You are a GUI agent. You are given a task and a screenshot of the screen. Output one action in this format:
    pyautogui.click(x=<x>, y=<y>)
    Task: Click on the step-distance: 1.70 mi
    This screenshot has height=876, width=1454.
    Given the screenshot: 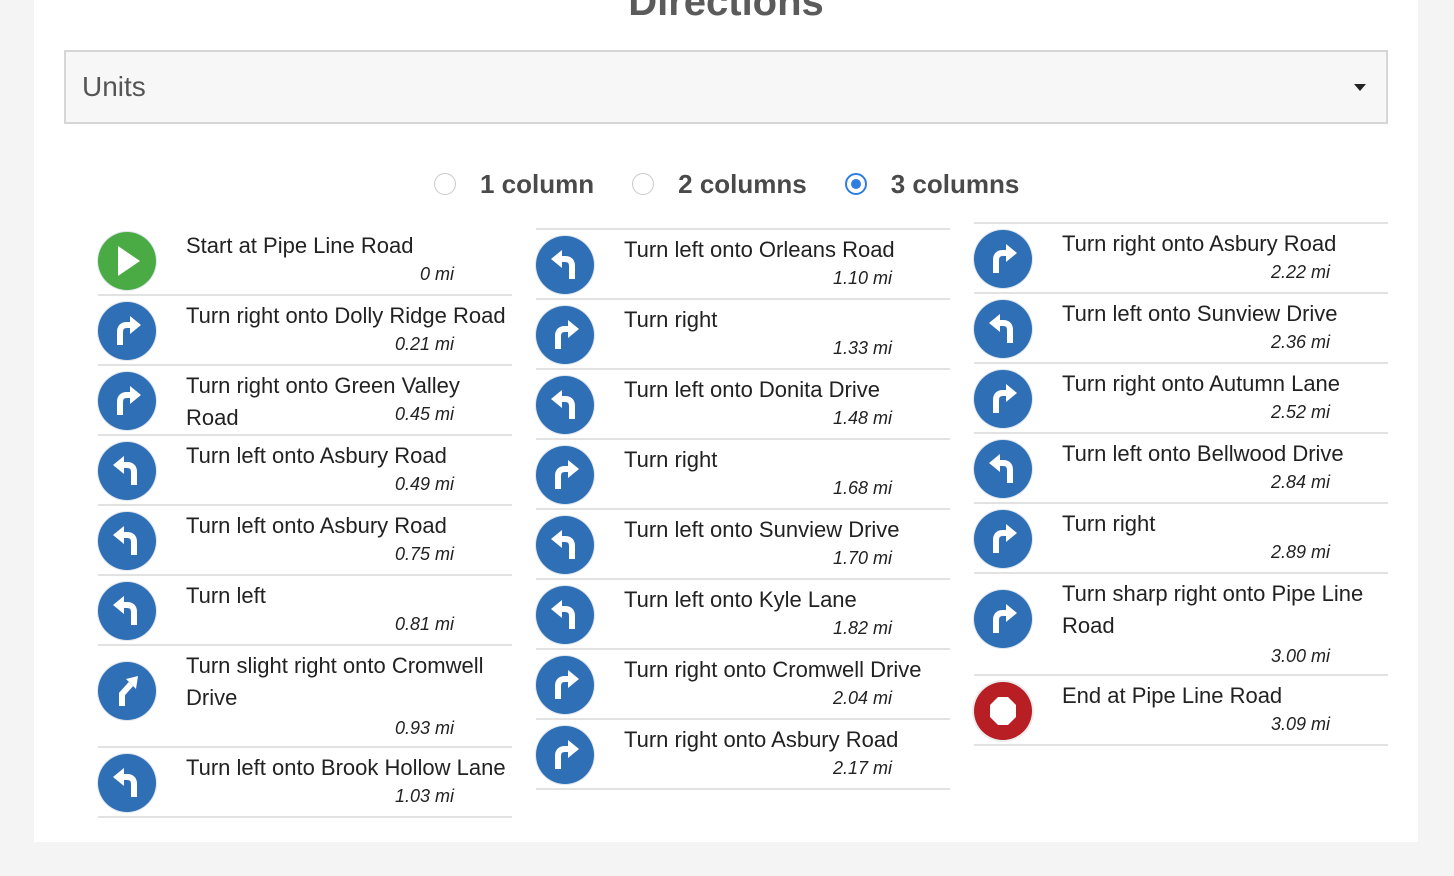 What is the action you would take?
    pyautogui.click(x=862, y=558)
    